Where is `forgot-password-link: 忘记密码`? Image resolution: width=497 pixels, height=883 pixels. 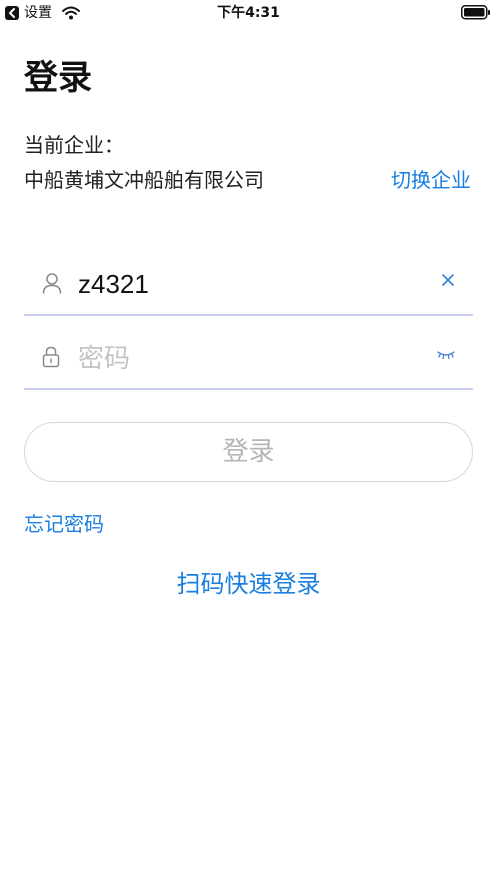 forgot-password-link: 忘记密码 is located at coordinates (64, 524).